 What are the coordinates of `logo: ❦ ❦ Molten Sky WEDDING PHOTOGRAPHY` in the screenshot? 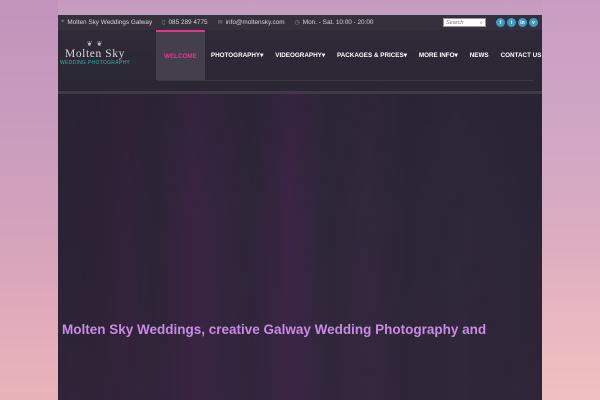 It's located at (95, 54).